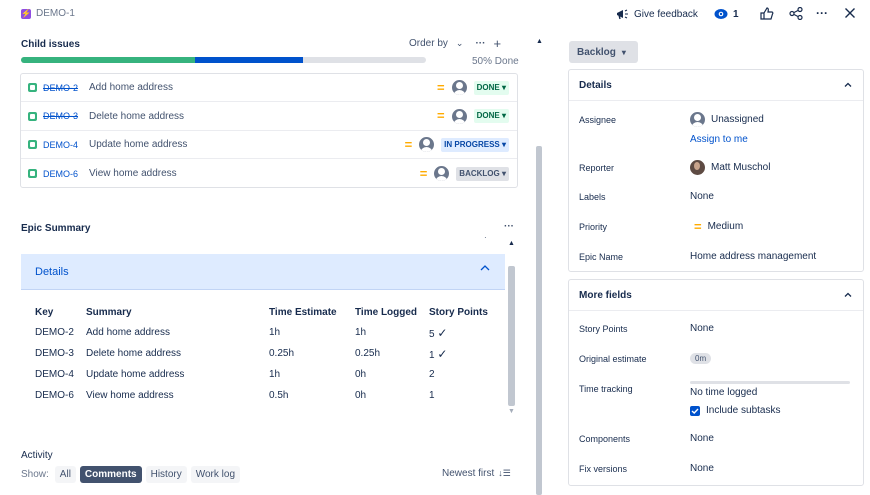  Describe the element at coordinates (593, 226) in the screenshot. I see `priority-label: Priority` at that location.